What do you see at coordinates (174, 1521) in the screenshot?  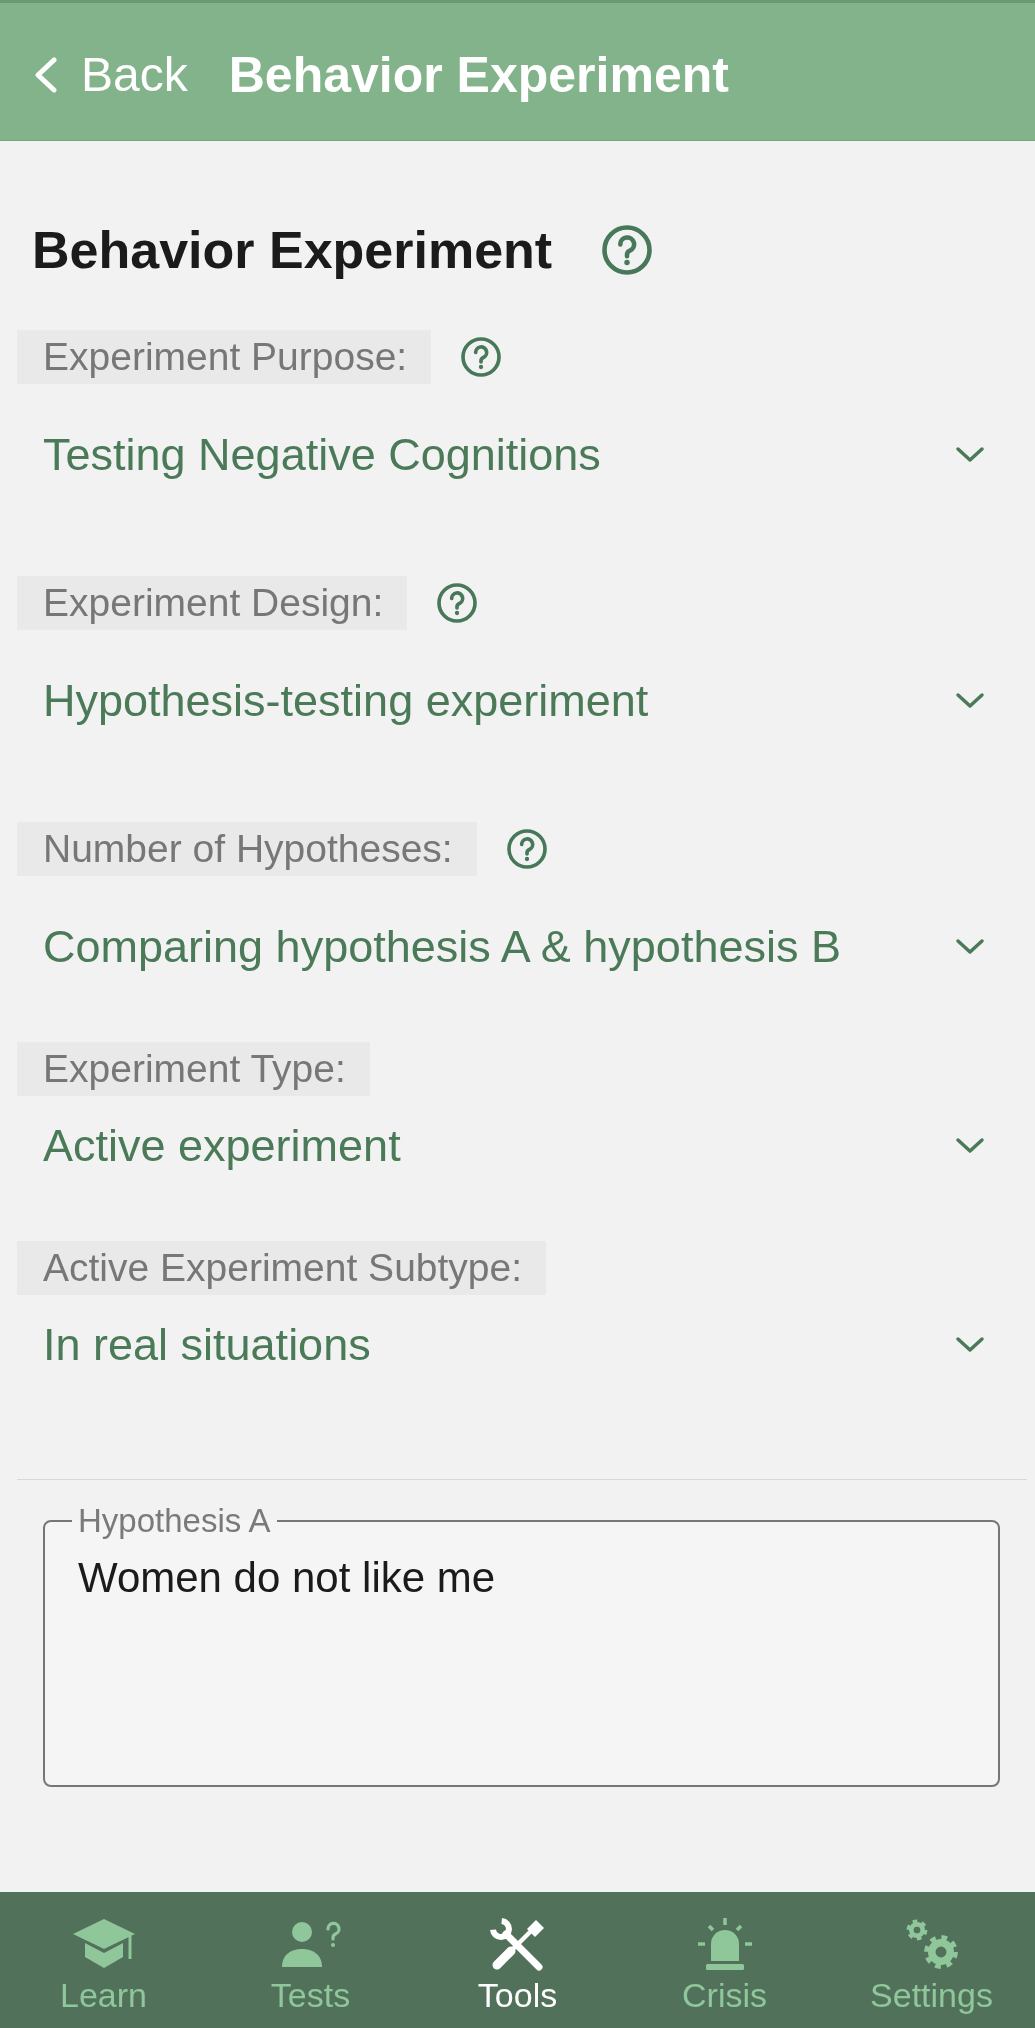 I see `floating-label: Hypothesis A` at bounding box center [174, 1521].